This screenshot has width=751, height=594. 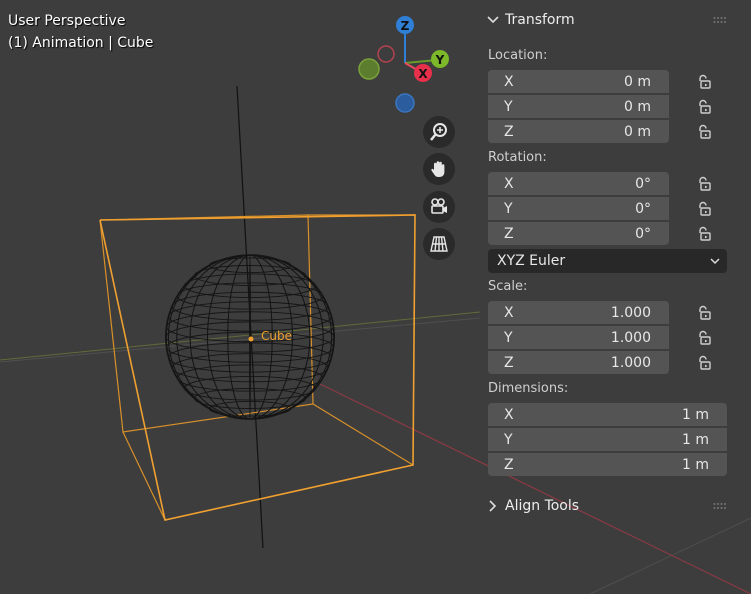 What do you see at coordinates (403, 64) in the screenshot?
I see `navigation-gizmo: Z Y X` at bounding box center [403, 64].